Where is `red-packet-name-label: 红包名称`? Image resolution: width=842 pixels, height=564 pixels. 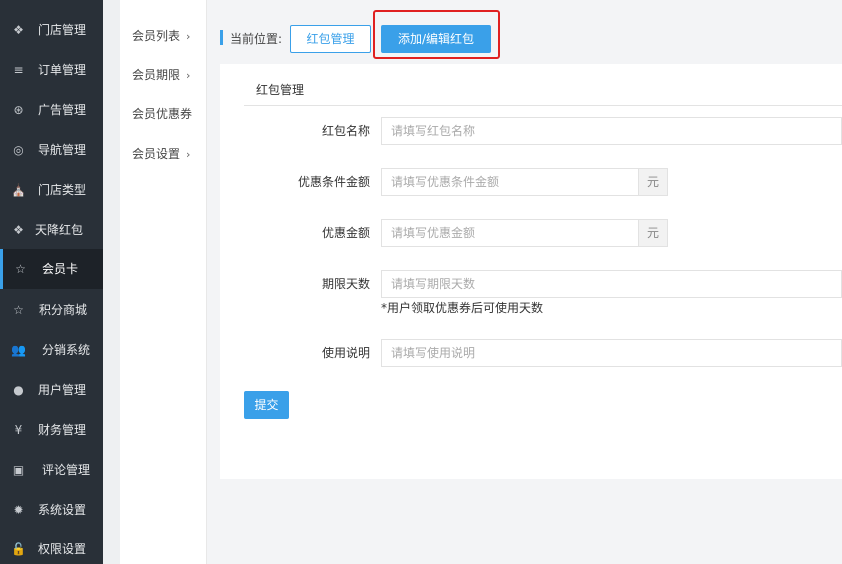
red-packet-name-label: 红包名称 is located at coordinates (345, 131).